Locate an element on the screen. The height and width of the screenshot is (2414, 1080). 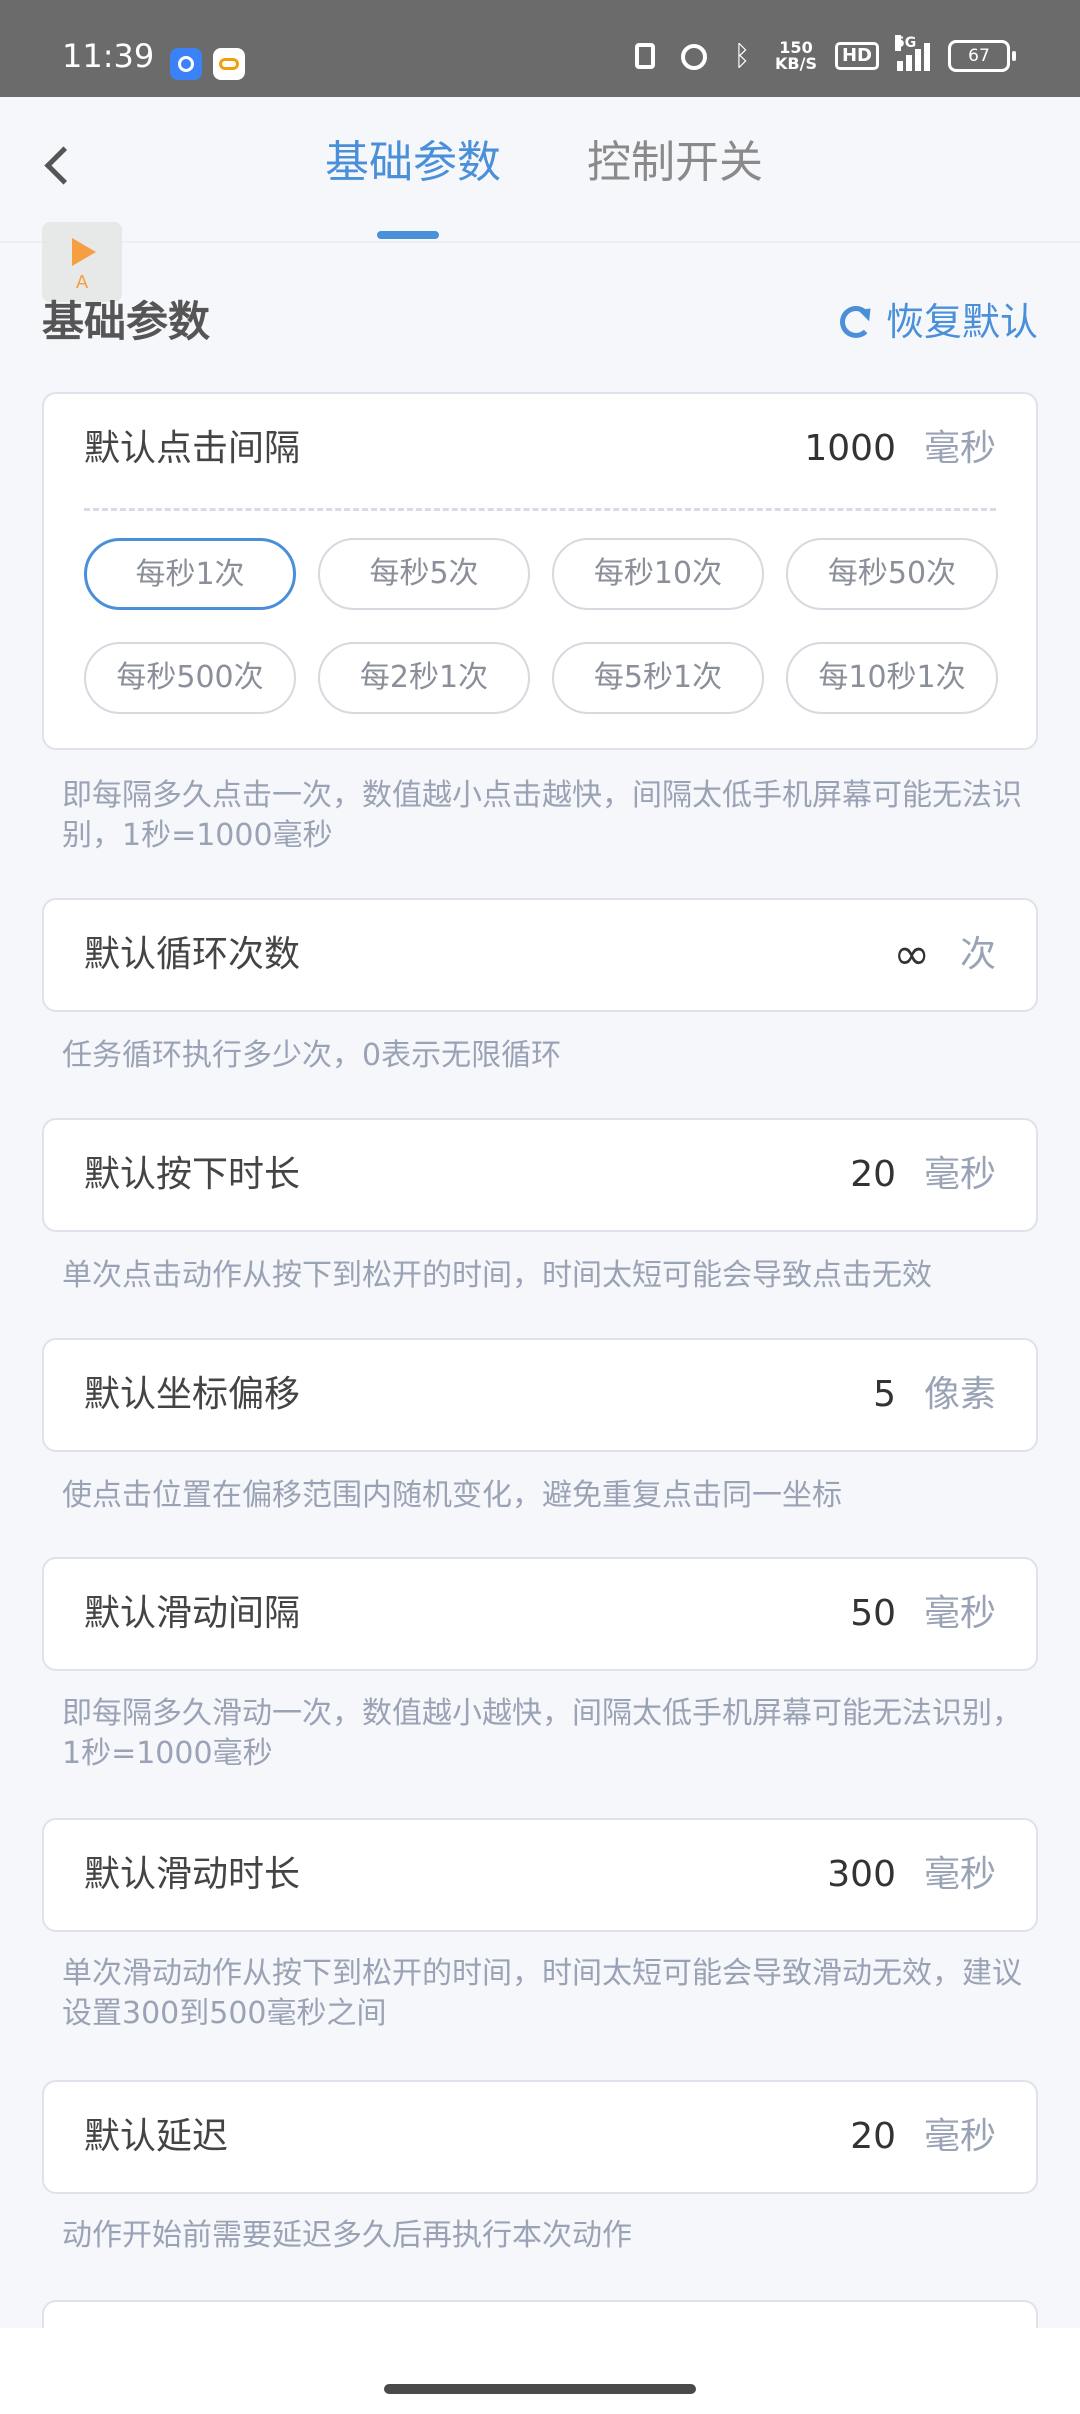
nfc-icon is located at coordinates (646, 56).